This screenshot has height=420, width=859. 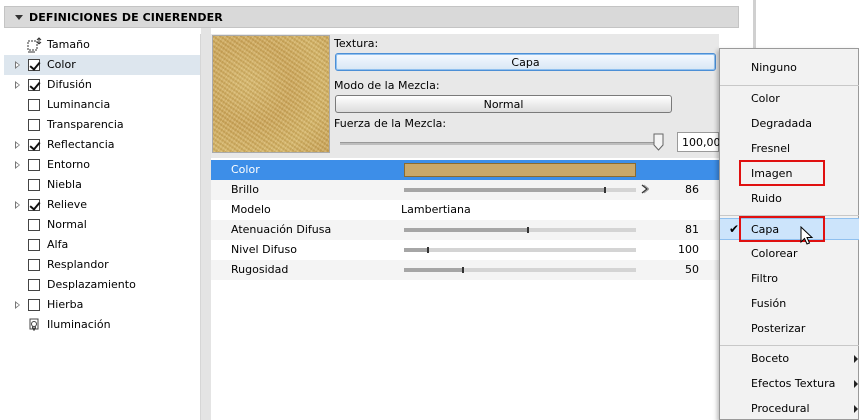 What do you see at coordinates (525, 62) in the screenshot?
I see `texture-dropdown: Capa` at bounding box center [525, 62].